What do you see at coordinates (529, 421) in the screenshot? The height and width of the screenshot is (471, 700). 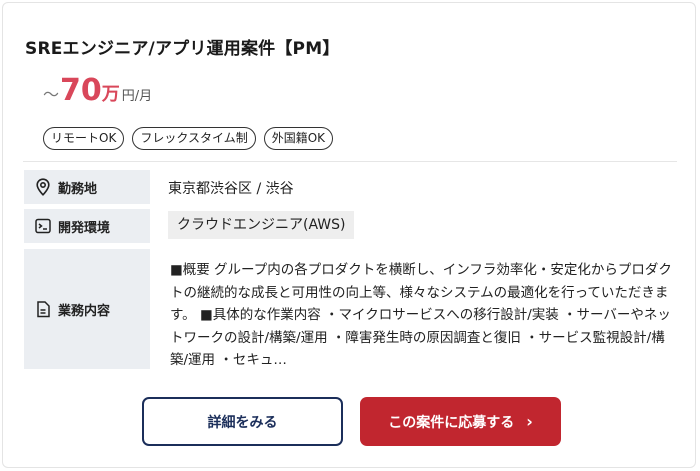 I see `chevron-right-icon: ›` at bounding box center [529, 421].